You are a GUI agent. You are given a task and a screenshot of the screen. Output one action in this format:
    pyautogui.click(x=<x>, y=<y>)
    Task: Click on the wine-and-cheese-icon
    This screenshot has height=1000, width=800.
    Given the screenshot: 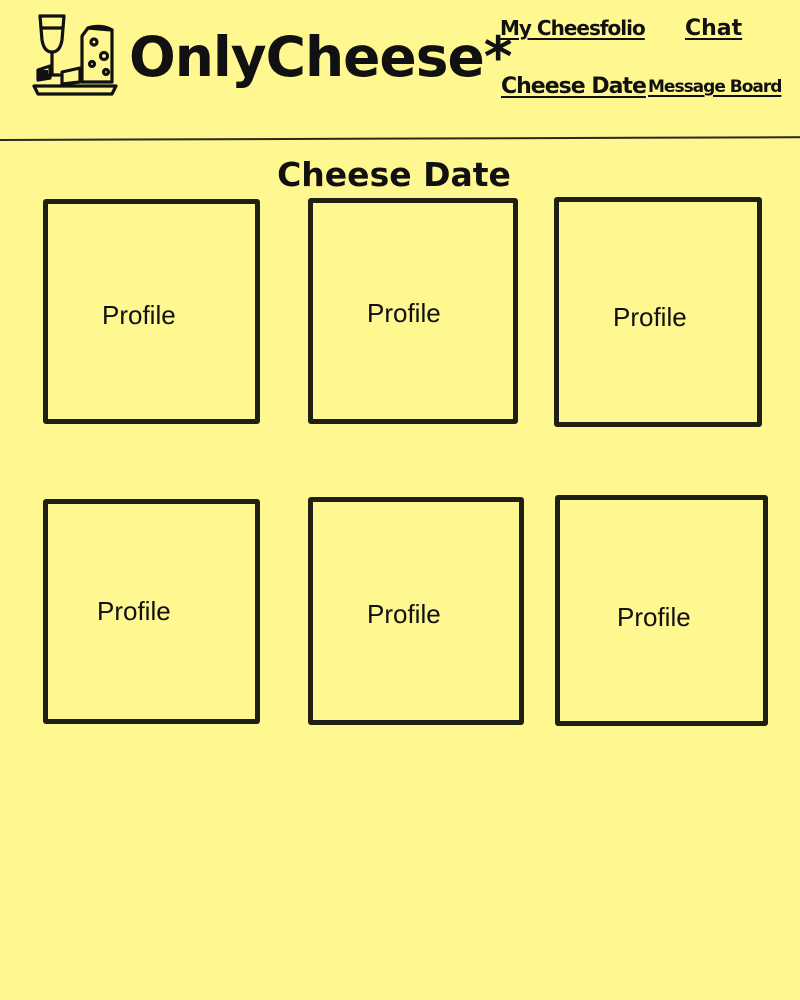 What is the action you would take?
    pyautogui.click(x=75, y=56)
    